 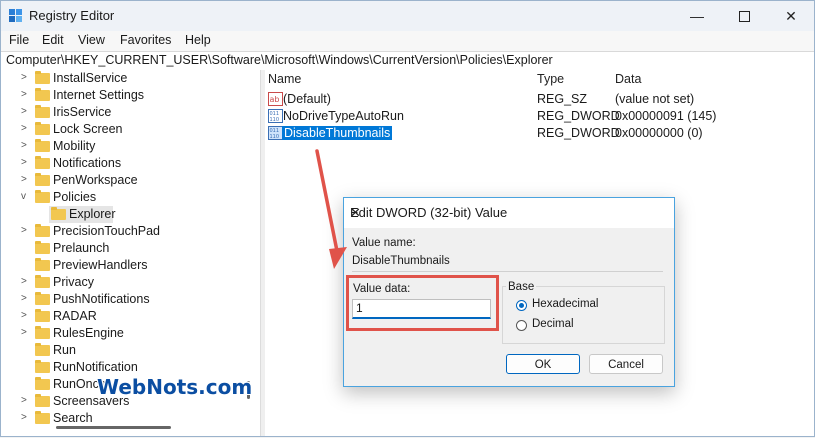 I want to click on tree-item-internet-settings: > Internet Settings, so click(x=130, y=95).